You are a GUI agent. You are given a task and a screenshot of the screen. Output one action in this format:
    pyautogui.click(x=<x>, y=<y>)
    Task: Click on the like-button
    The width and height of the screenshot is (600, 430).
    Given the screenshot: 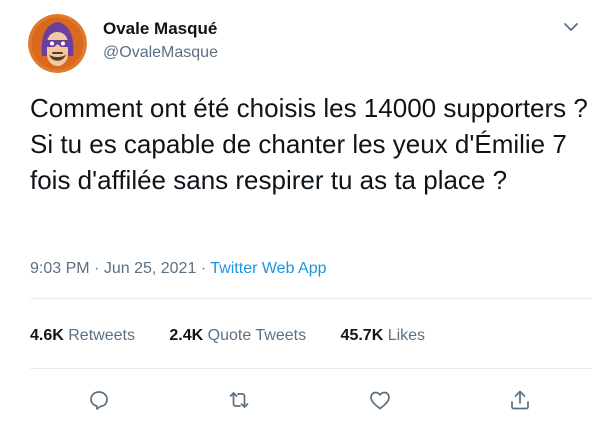 What is the action you would take?
    pyautogui.click(x=380, y=400)
    